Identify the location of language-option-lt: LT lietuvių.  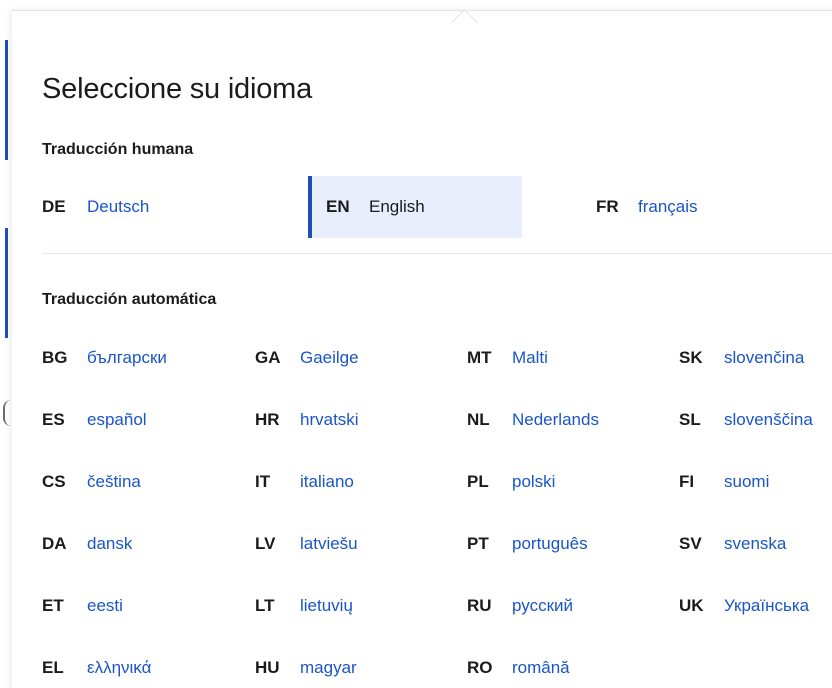
(304, 606).